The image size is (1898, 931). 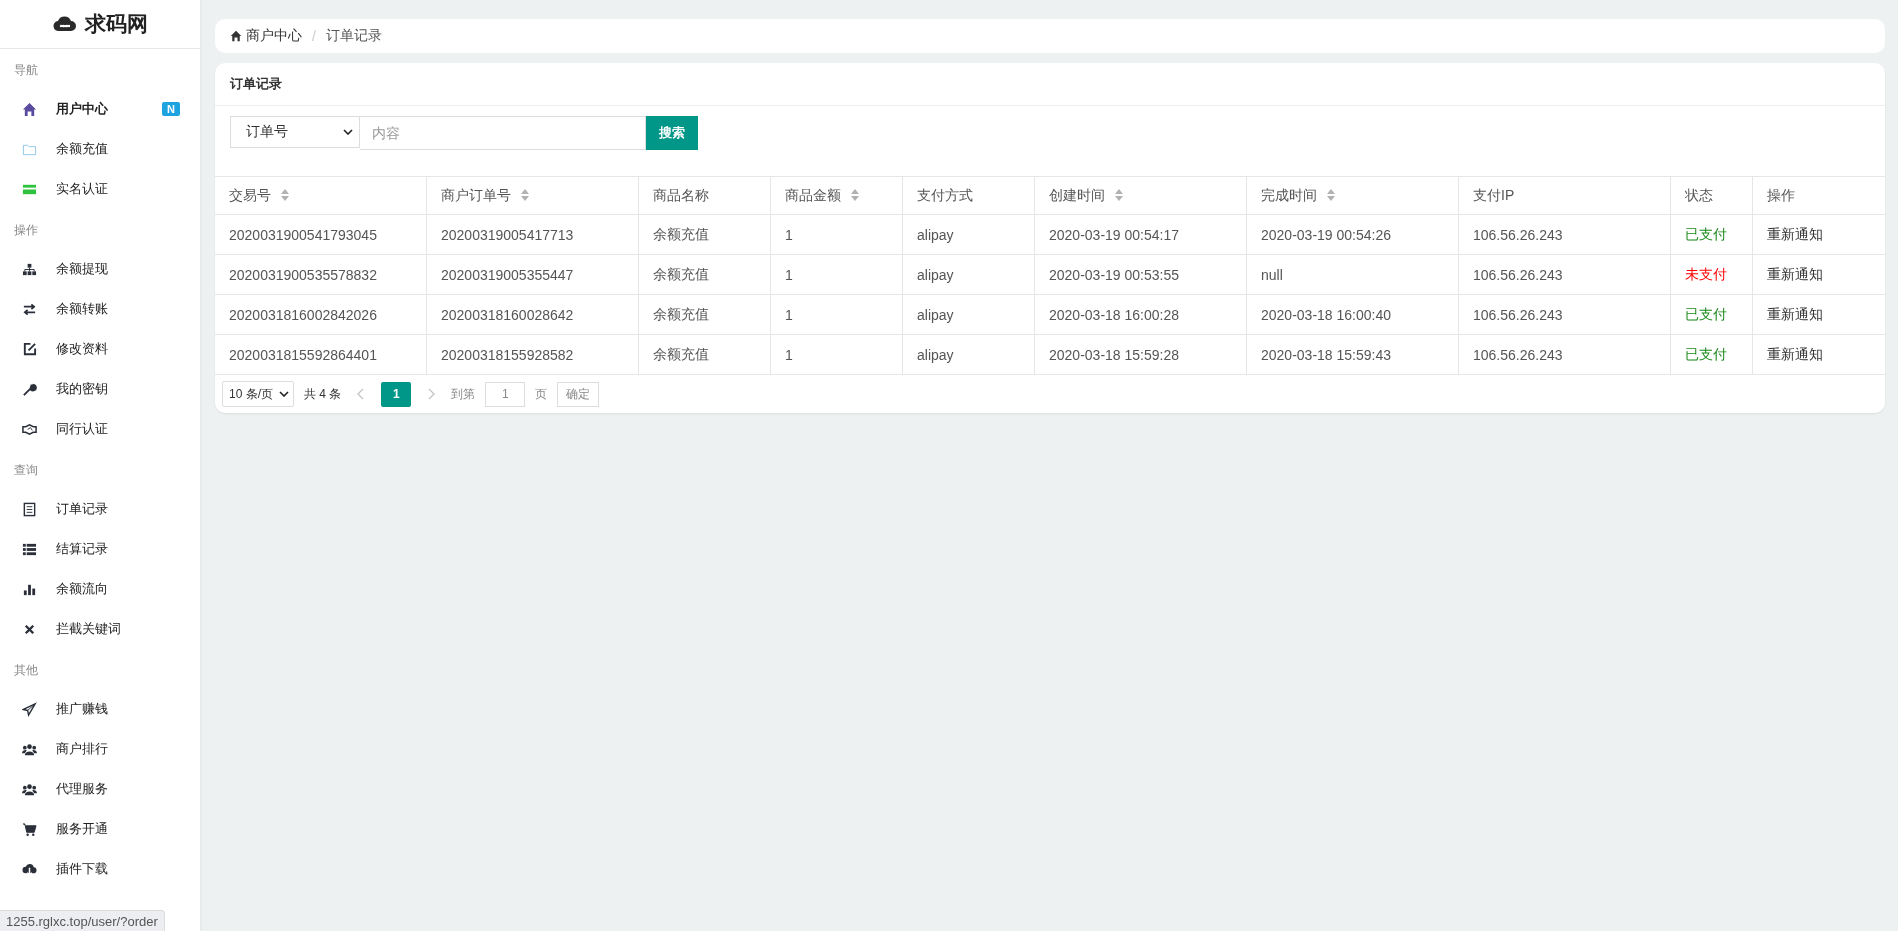 I want to click on search-button: 搜索, so click(x=672, y=133).